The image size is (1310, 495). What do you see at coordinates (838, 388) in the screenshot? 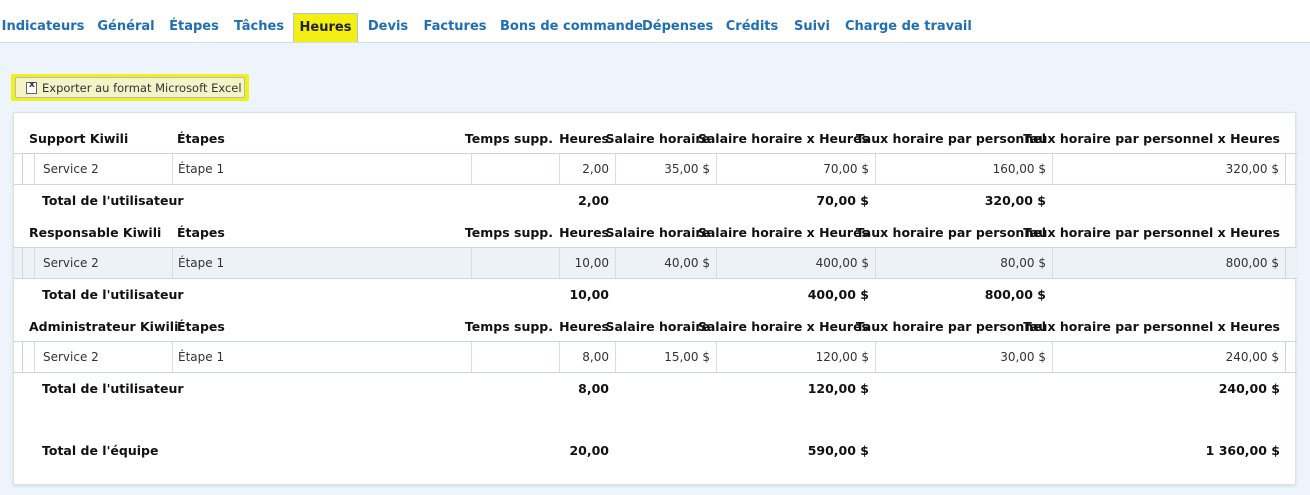
I see `total-salaire-x-heures: 120,00 $` at bounding box center [838, 388].